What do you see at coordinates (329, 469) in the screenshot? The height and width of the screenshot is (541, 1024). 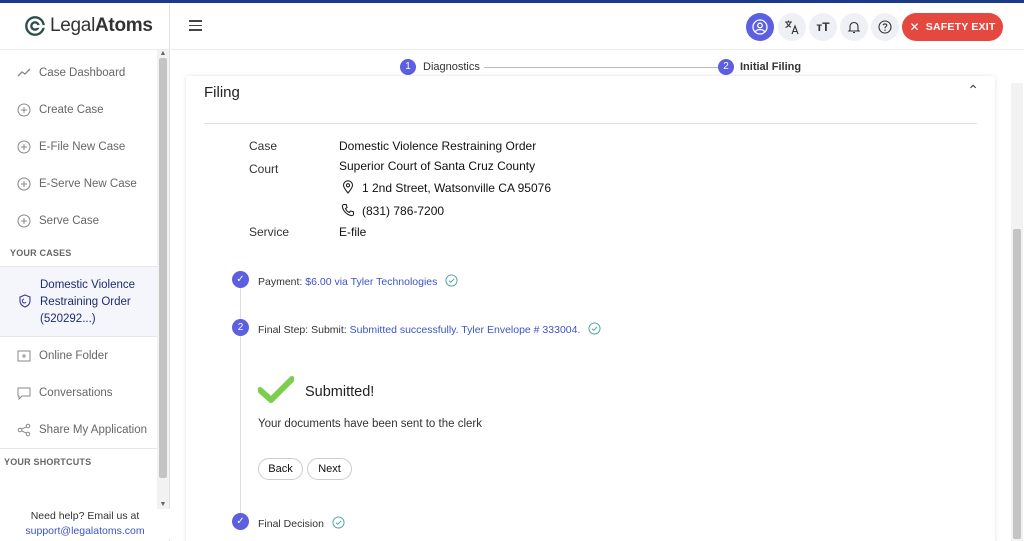 I see `next-button: Next` at bounding box center [329, 469].